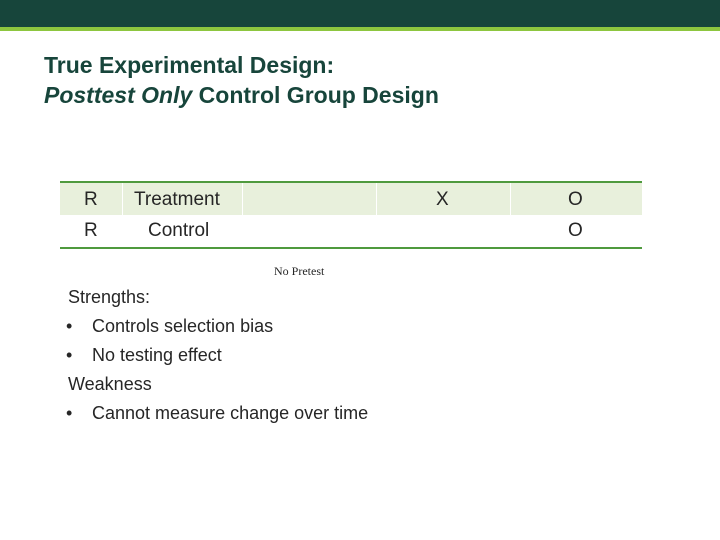 This screenshot has height=540, width=720. What do you see at coordinates (230, 413) in the screenshot?
I see `list-item-text: Cannot measure change over time` at bounding box center [230, 413].